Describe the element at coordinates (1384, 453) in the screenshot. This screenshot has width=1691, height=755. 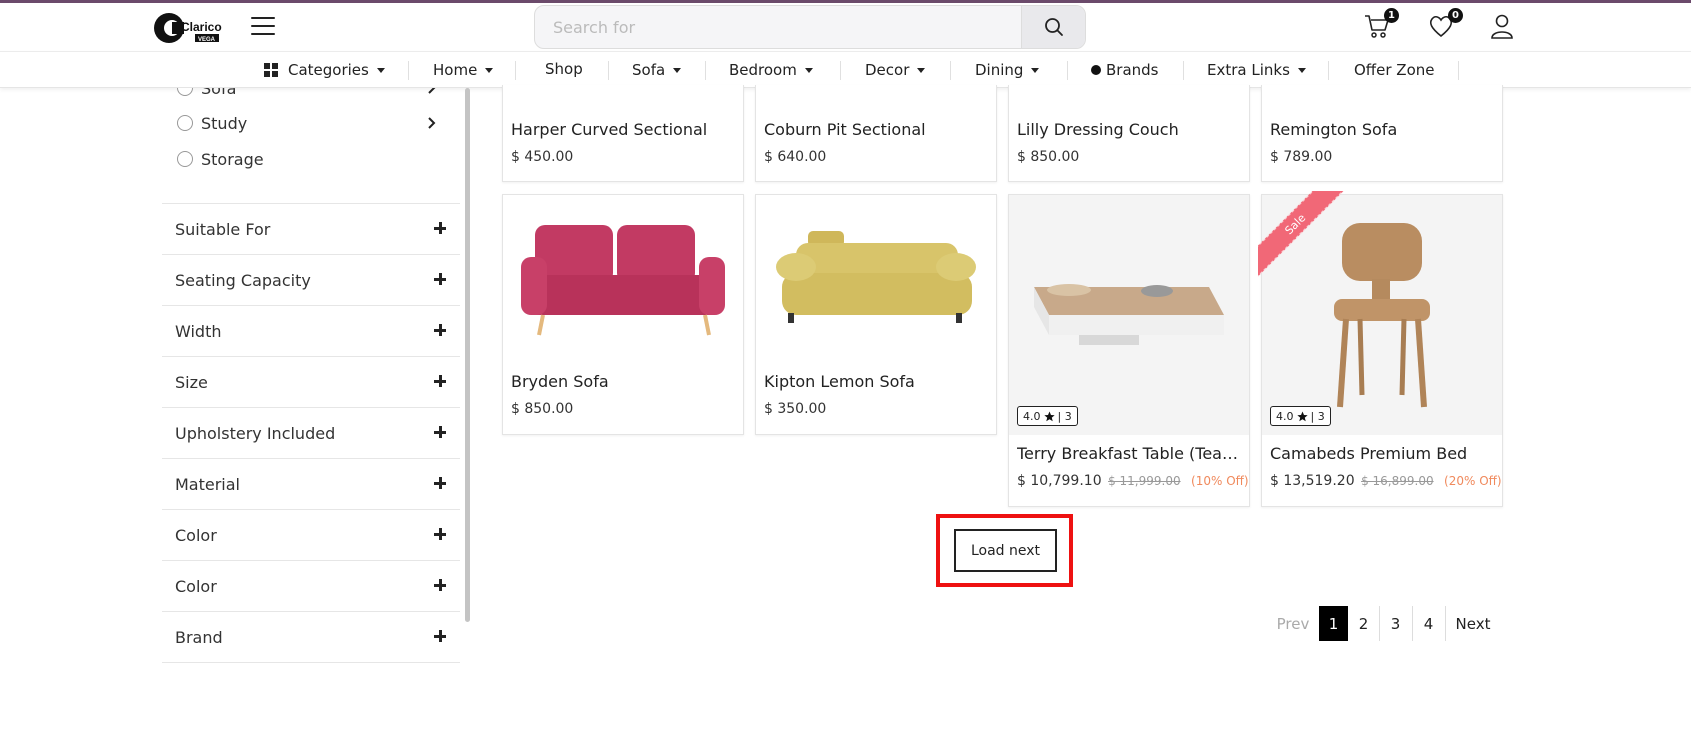
I see `product-name: Camabeds Premium Bed` at that location.